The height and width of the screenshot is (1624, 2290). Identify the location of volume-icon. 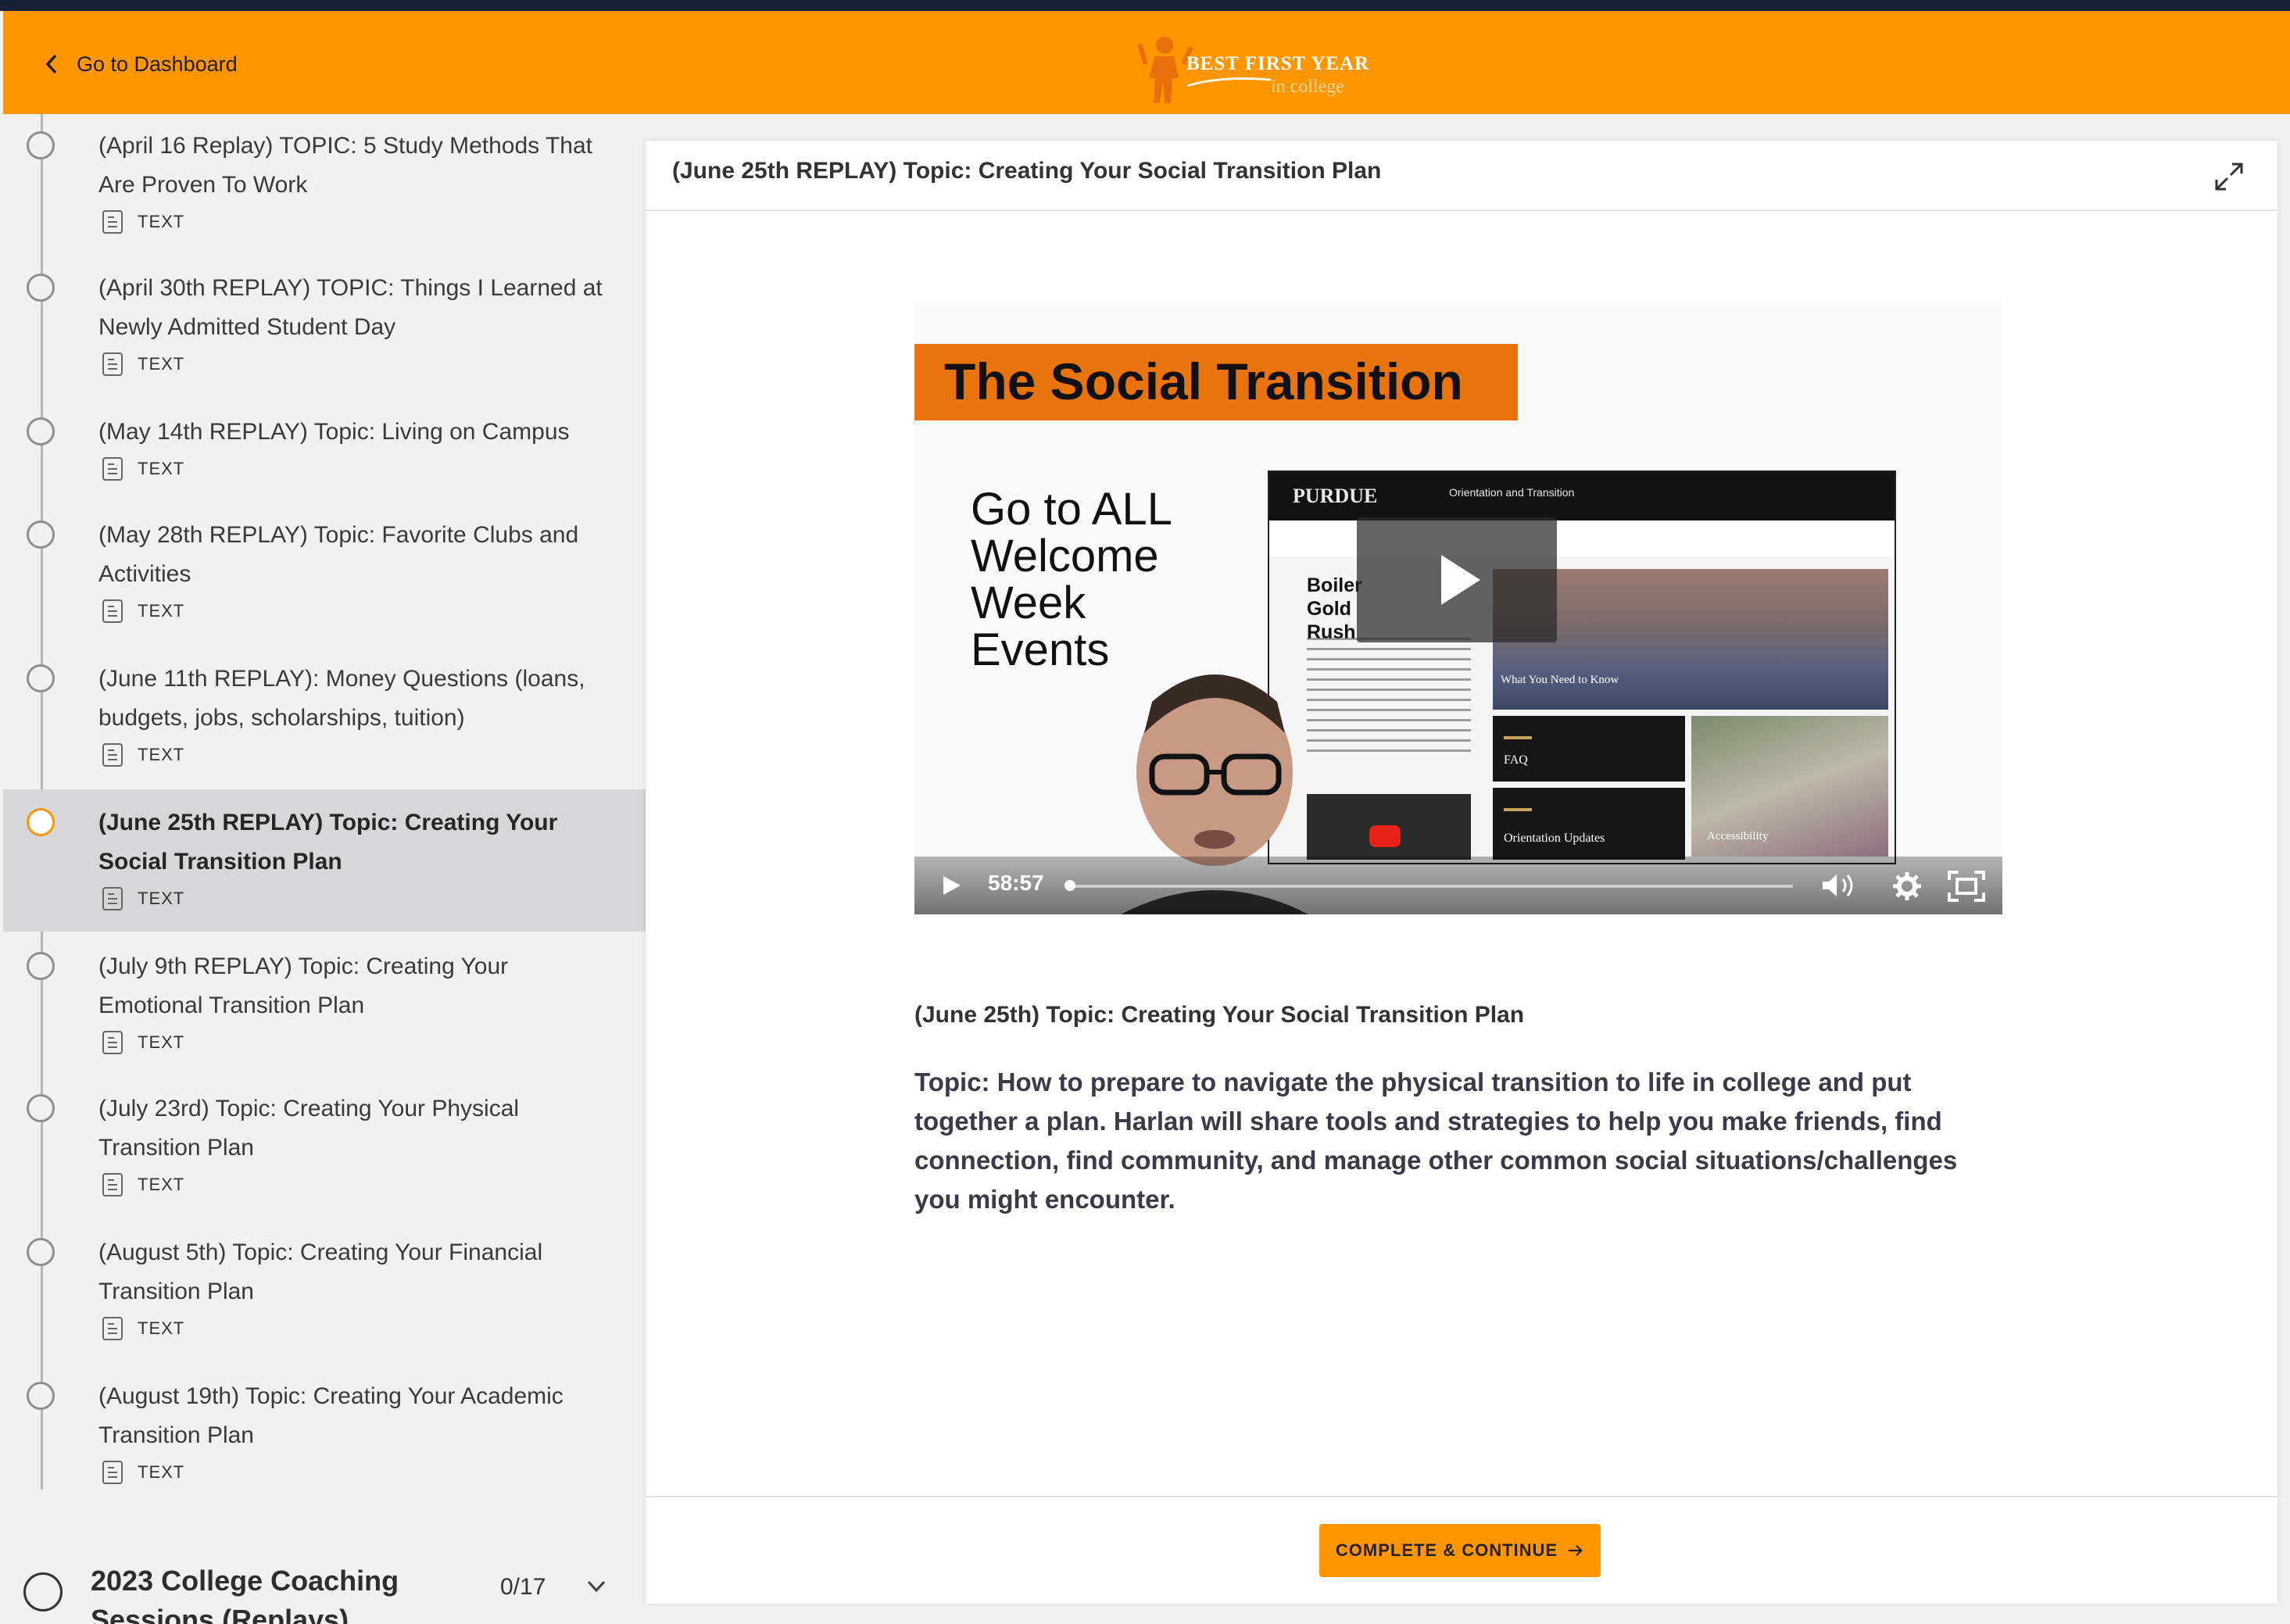
(1839, 886).